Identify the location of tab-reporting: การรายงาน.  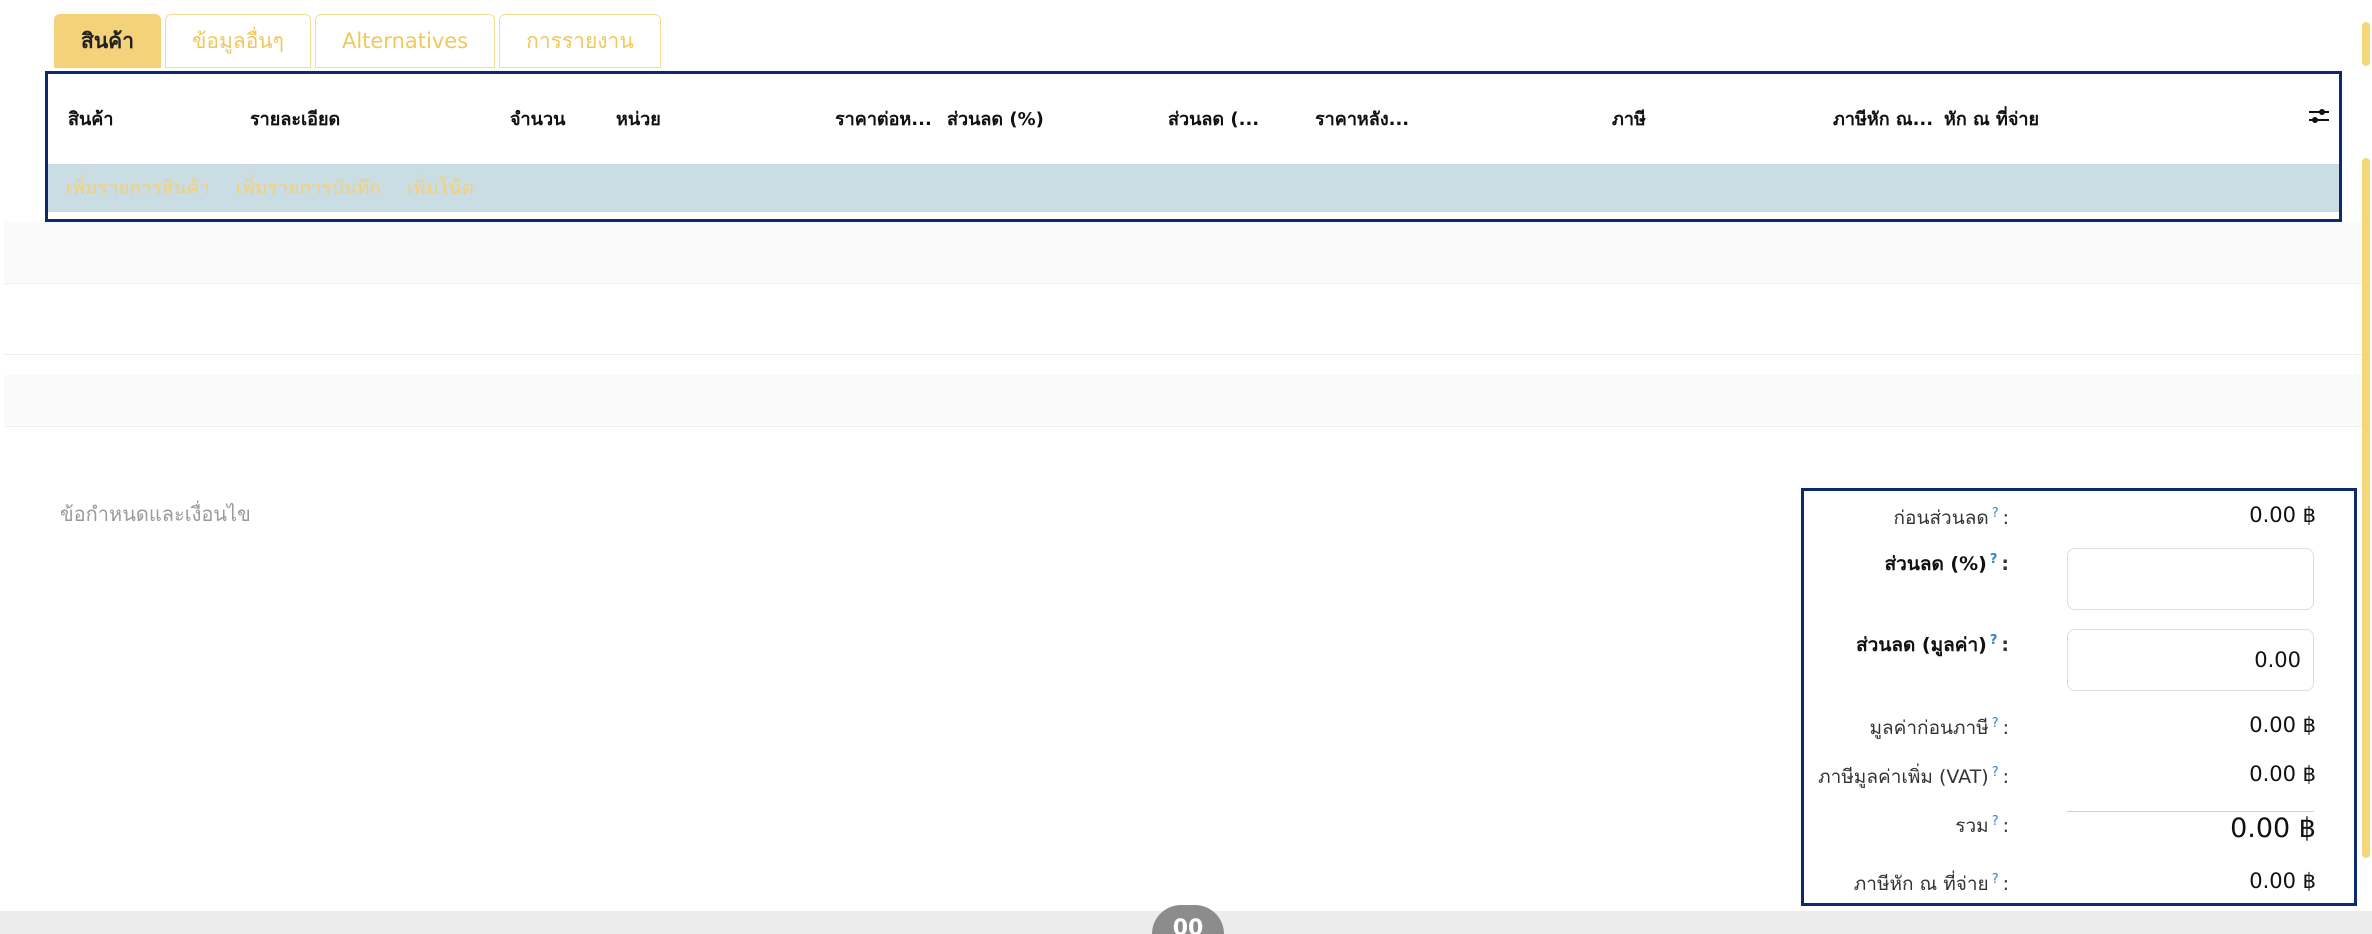
(580, 41).